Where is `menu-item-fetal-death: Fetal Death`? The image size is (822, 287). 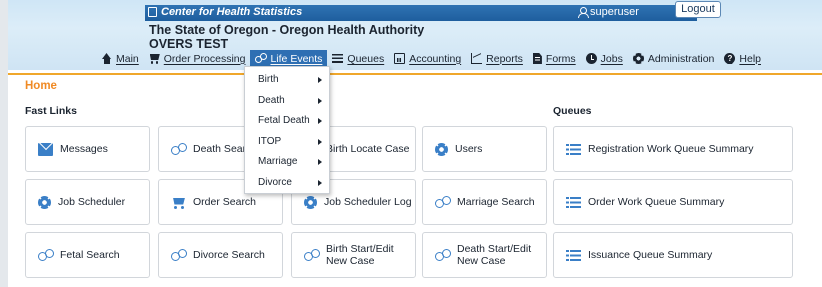
menu-item-fetal-death: Fetal Death is located at coordinates (287, 121).